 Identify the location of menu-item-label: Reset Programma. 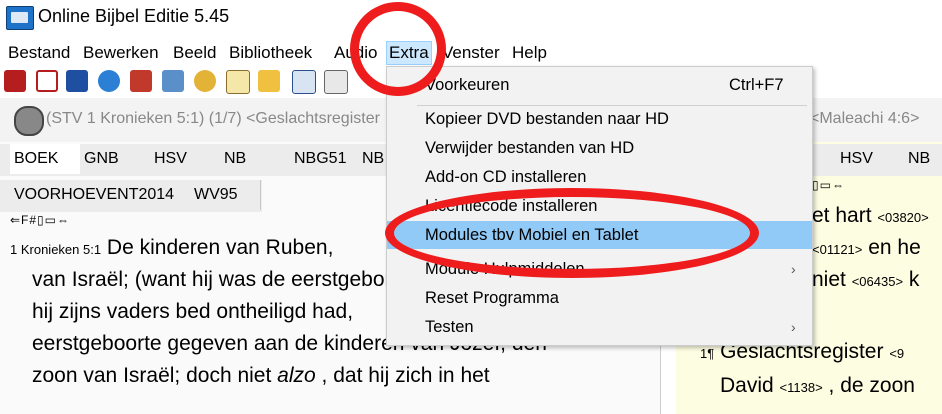
(492, 298).